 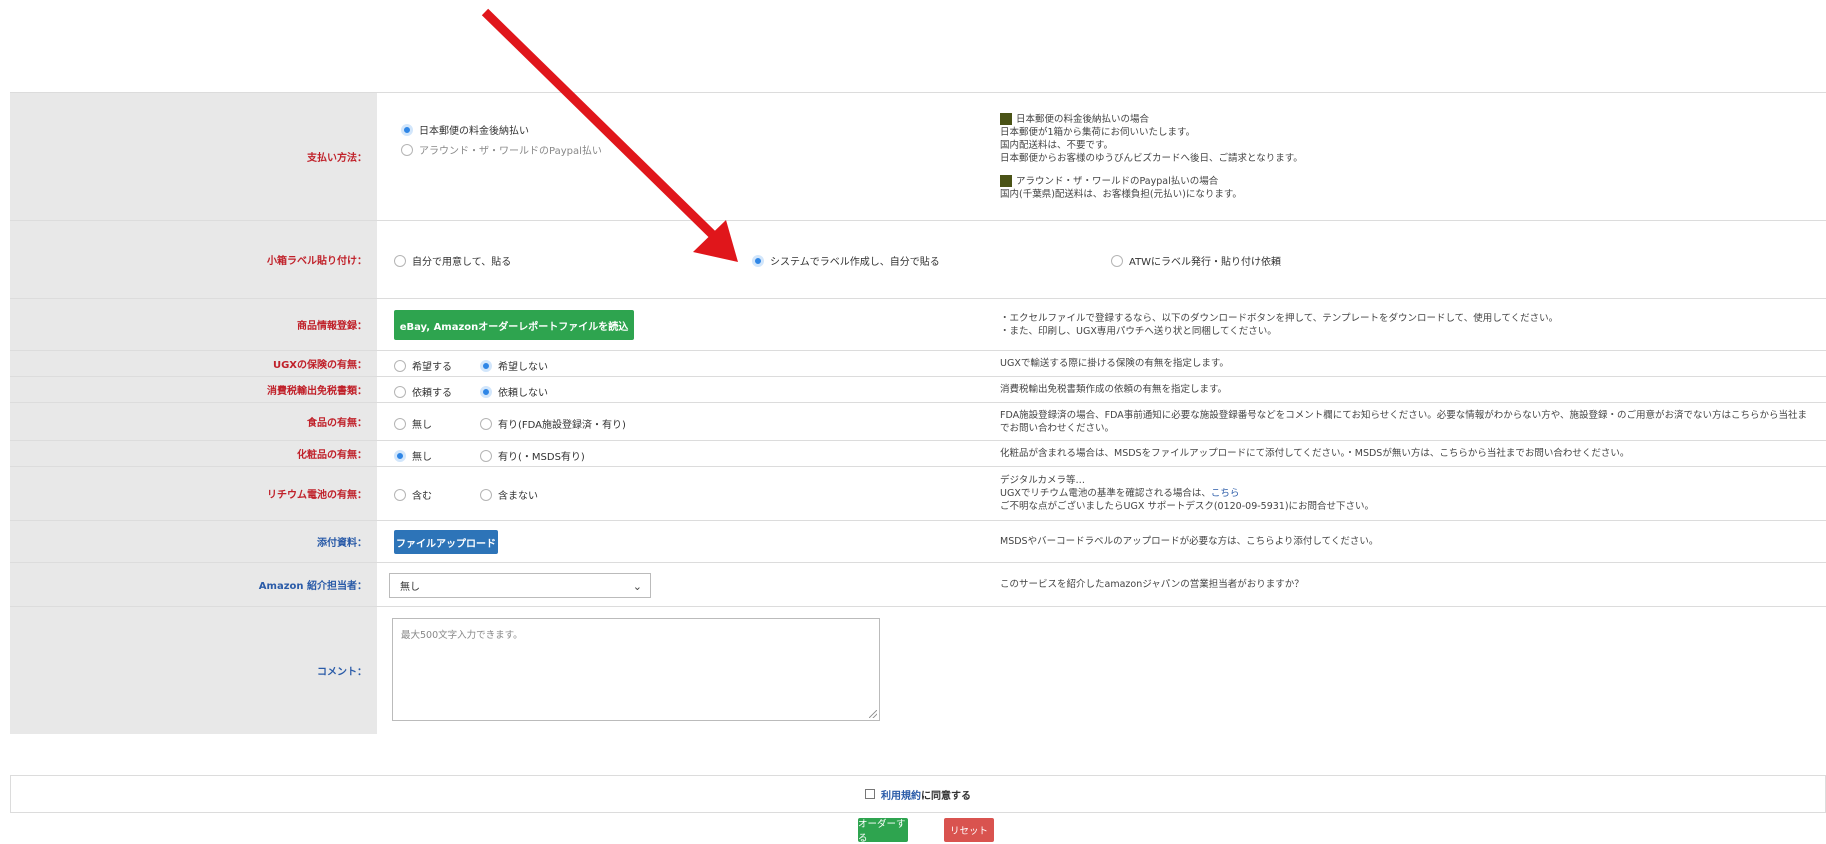 I want to click on note-heading: アラウンド・ザ・ワールドのPaypal払いの場合, so click(x=1413, y=181).